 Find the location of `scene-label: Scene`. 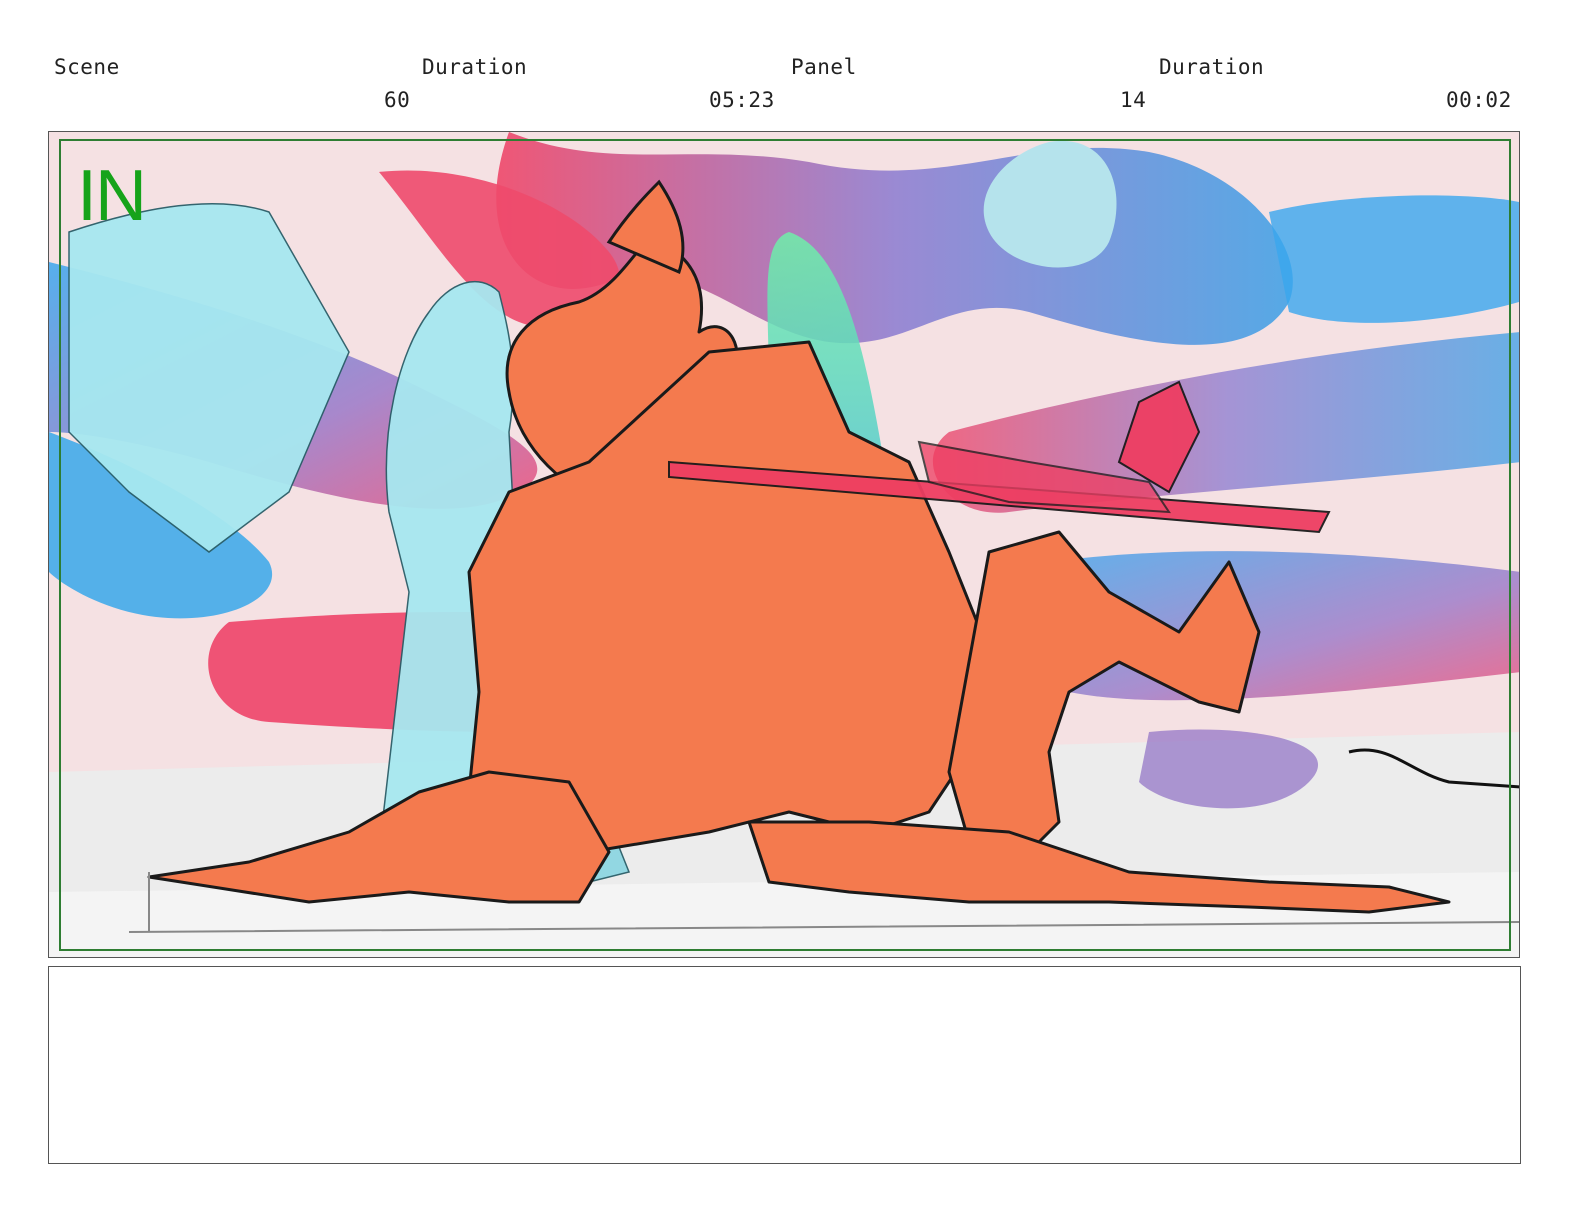

scene-label: Scene is located at coordinates (87, 67).